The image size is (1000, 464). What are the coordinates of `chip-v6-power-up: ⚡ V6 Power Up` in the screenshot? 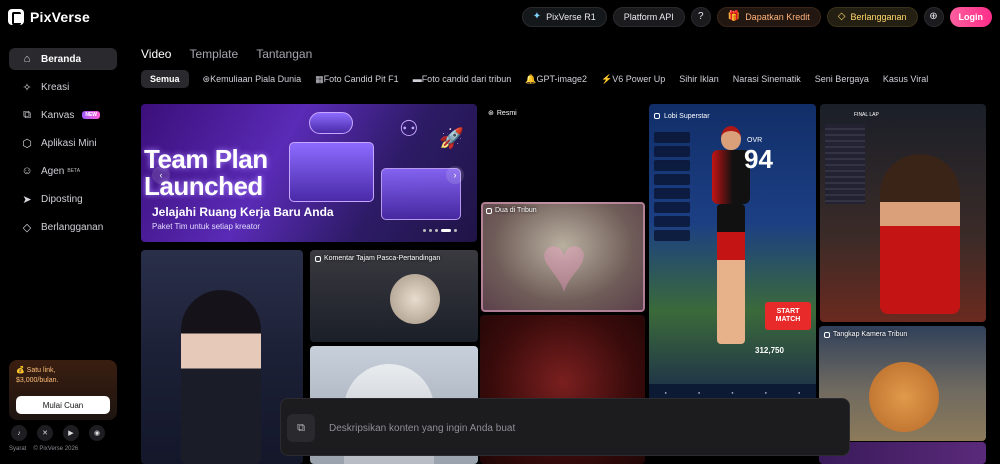 It's located at (633, 79).